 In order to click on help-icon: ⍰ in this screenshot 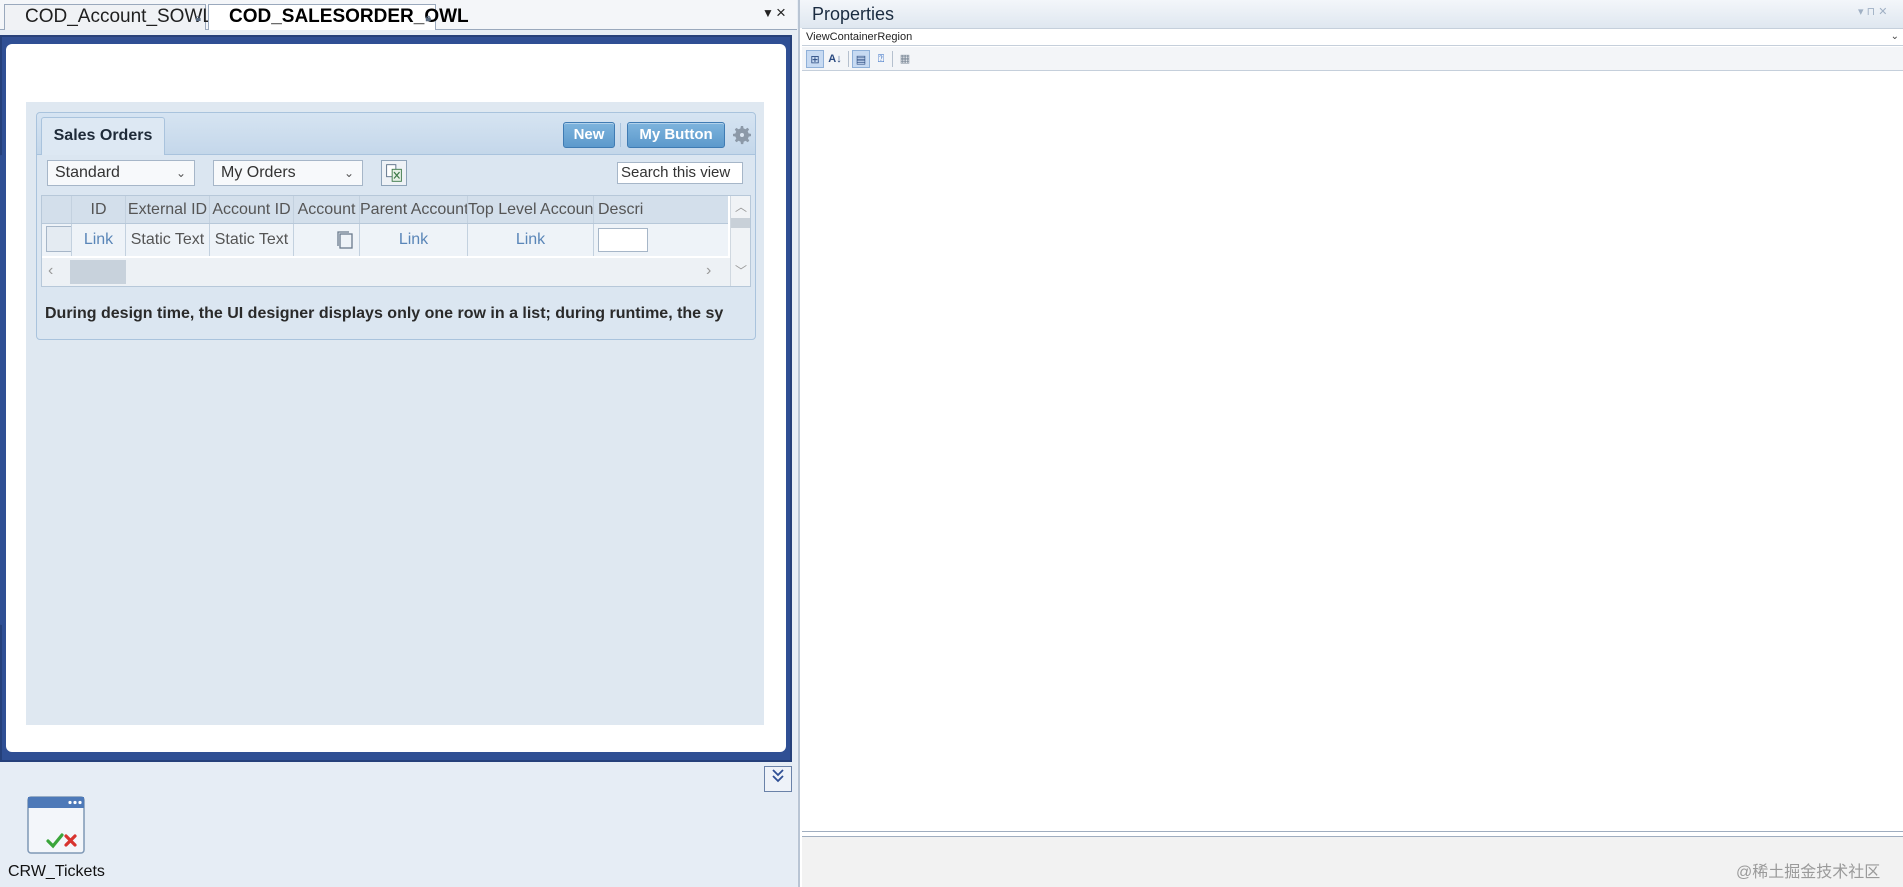, I will do `click(881, 59)`.